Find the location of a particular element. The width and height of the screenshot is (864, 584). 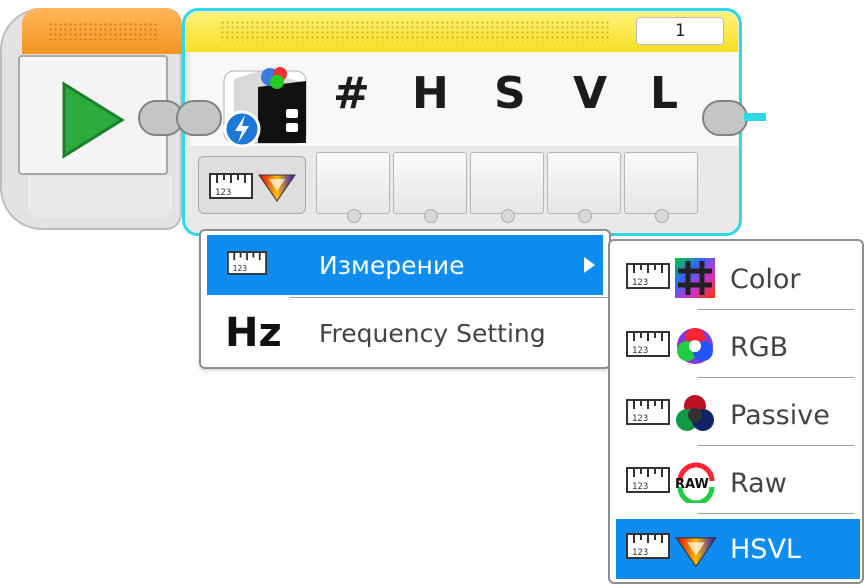

submenu-item-label: RGB is located at coordinates (759, 347).